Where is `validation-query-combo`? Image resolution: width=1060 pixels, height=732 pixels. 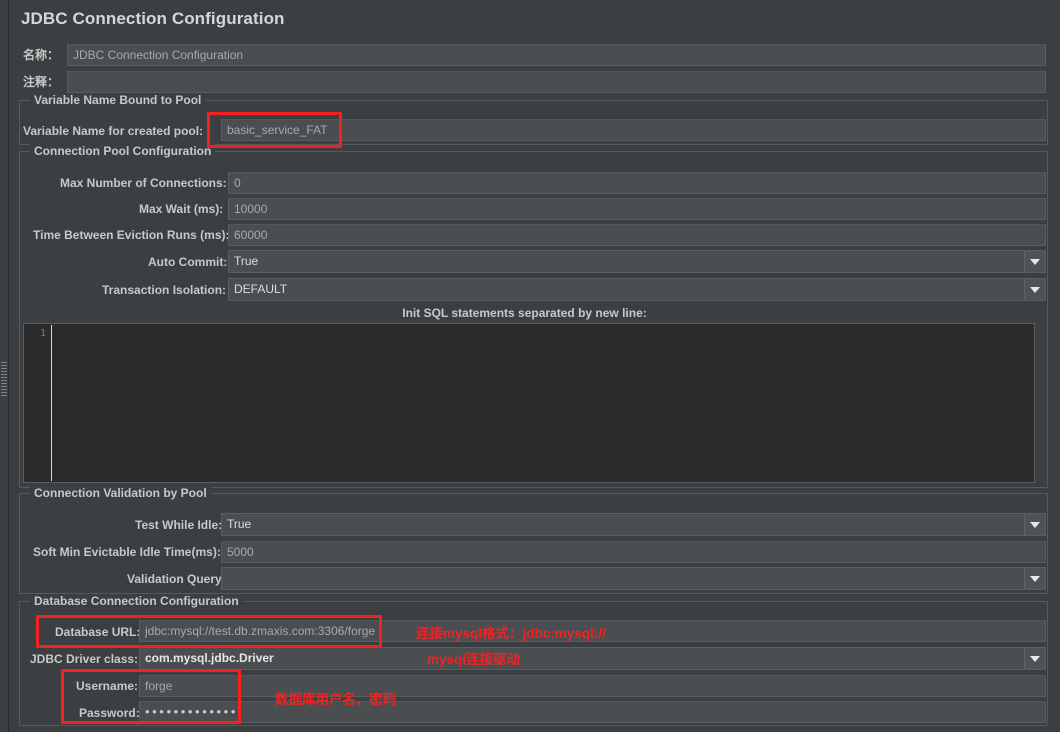 validation-query-combo is located at coordinates (633, 578).